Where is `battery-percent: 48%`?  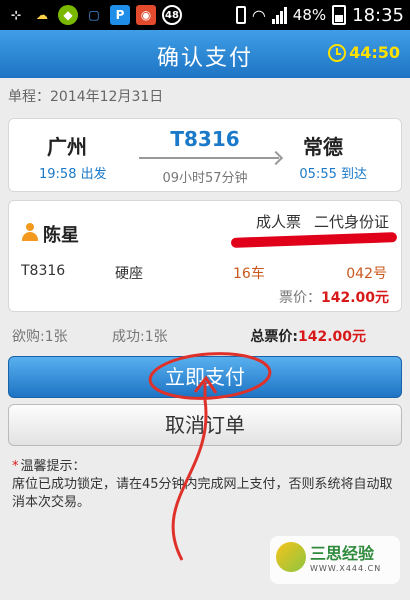 battery-percent: 48% is located at coordinates (309, 15).